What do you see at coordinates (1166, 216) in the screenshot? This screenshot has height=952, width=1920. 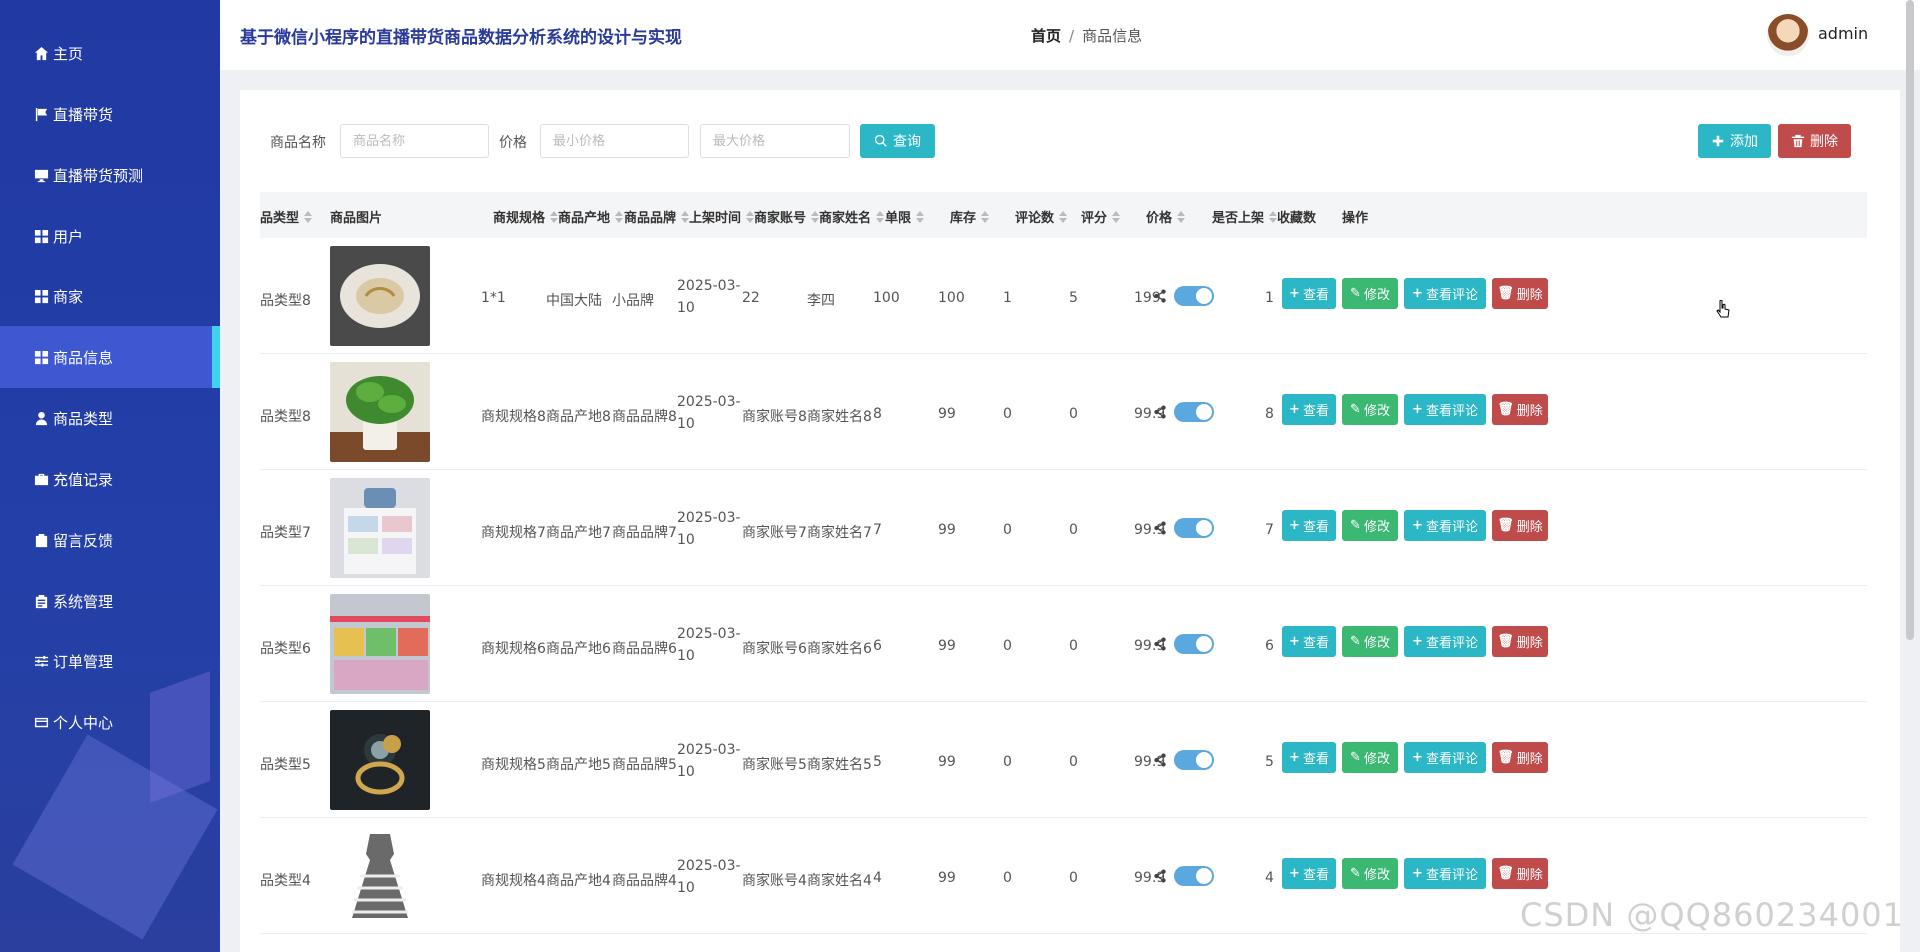 I see `header-price: 价格` at bounding box center [1166, 216].